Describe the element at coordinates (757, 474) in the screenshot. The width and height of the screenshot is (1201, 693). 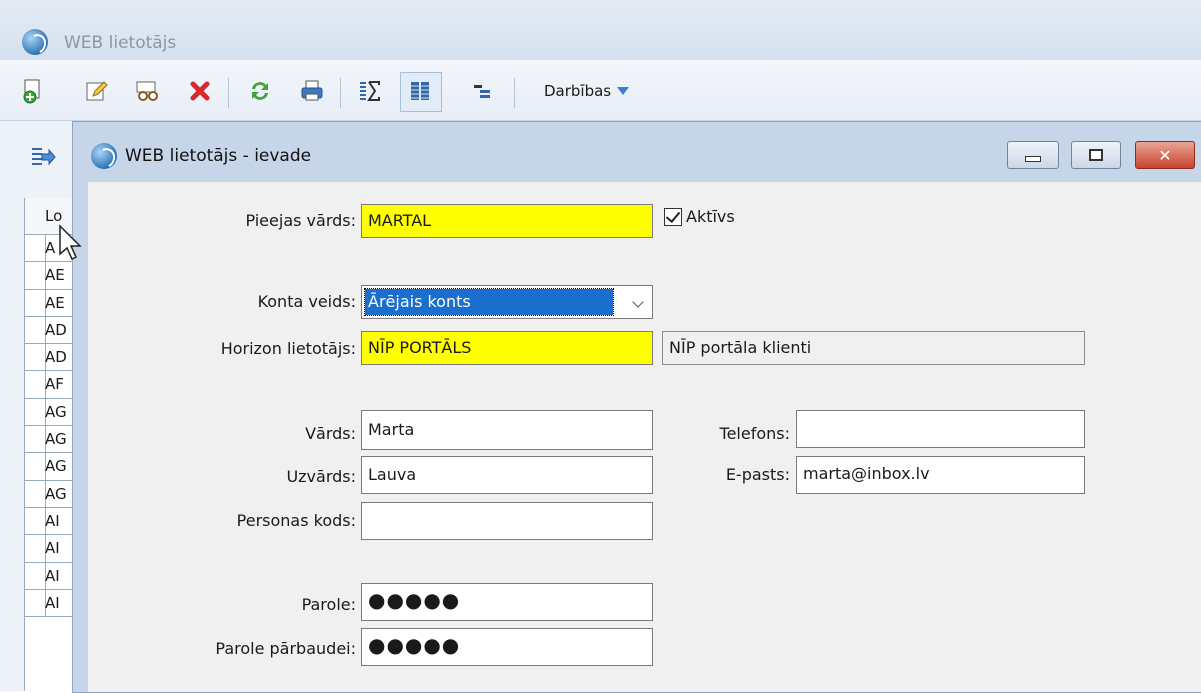
I see `email-label: E-pasts:` at that location.